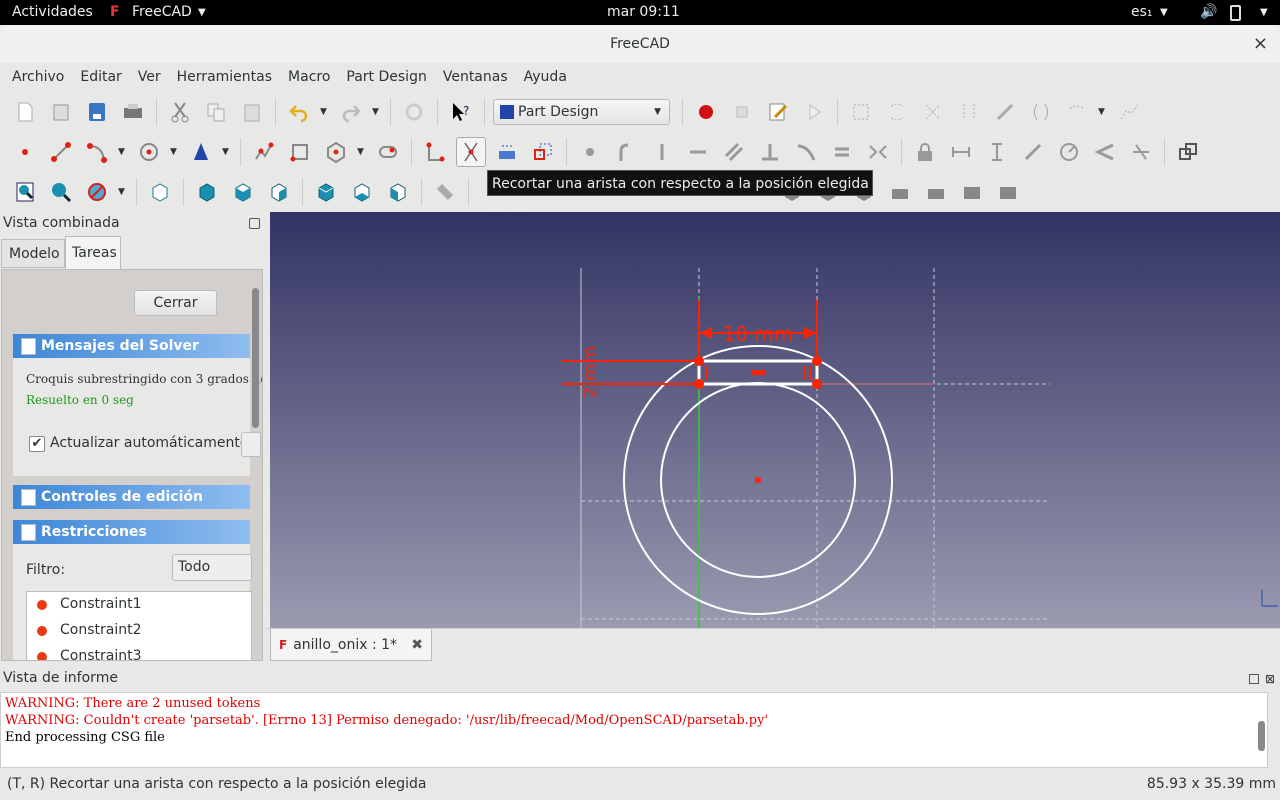 This screenshot has width=1280, height=800. What do you see at coordinates (1033, 152) in the screenshot?
I see `constraint-distance-icon` at bounding box center [1033, 152].